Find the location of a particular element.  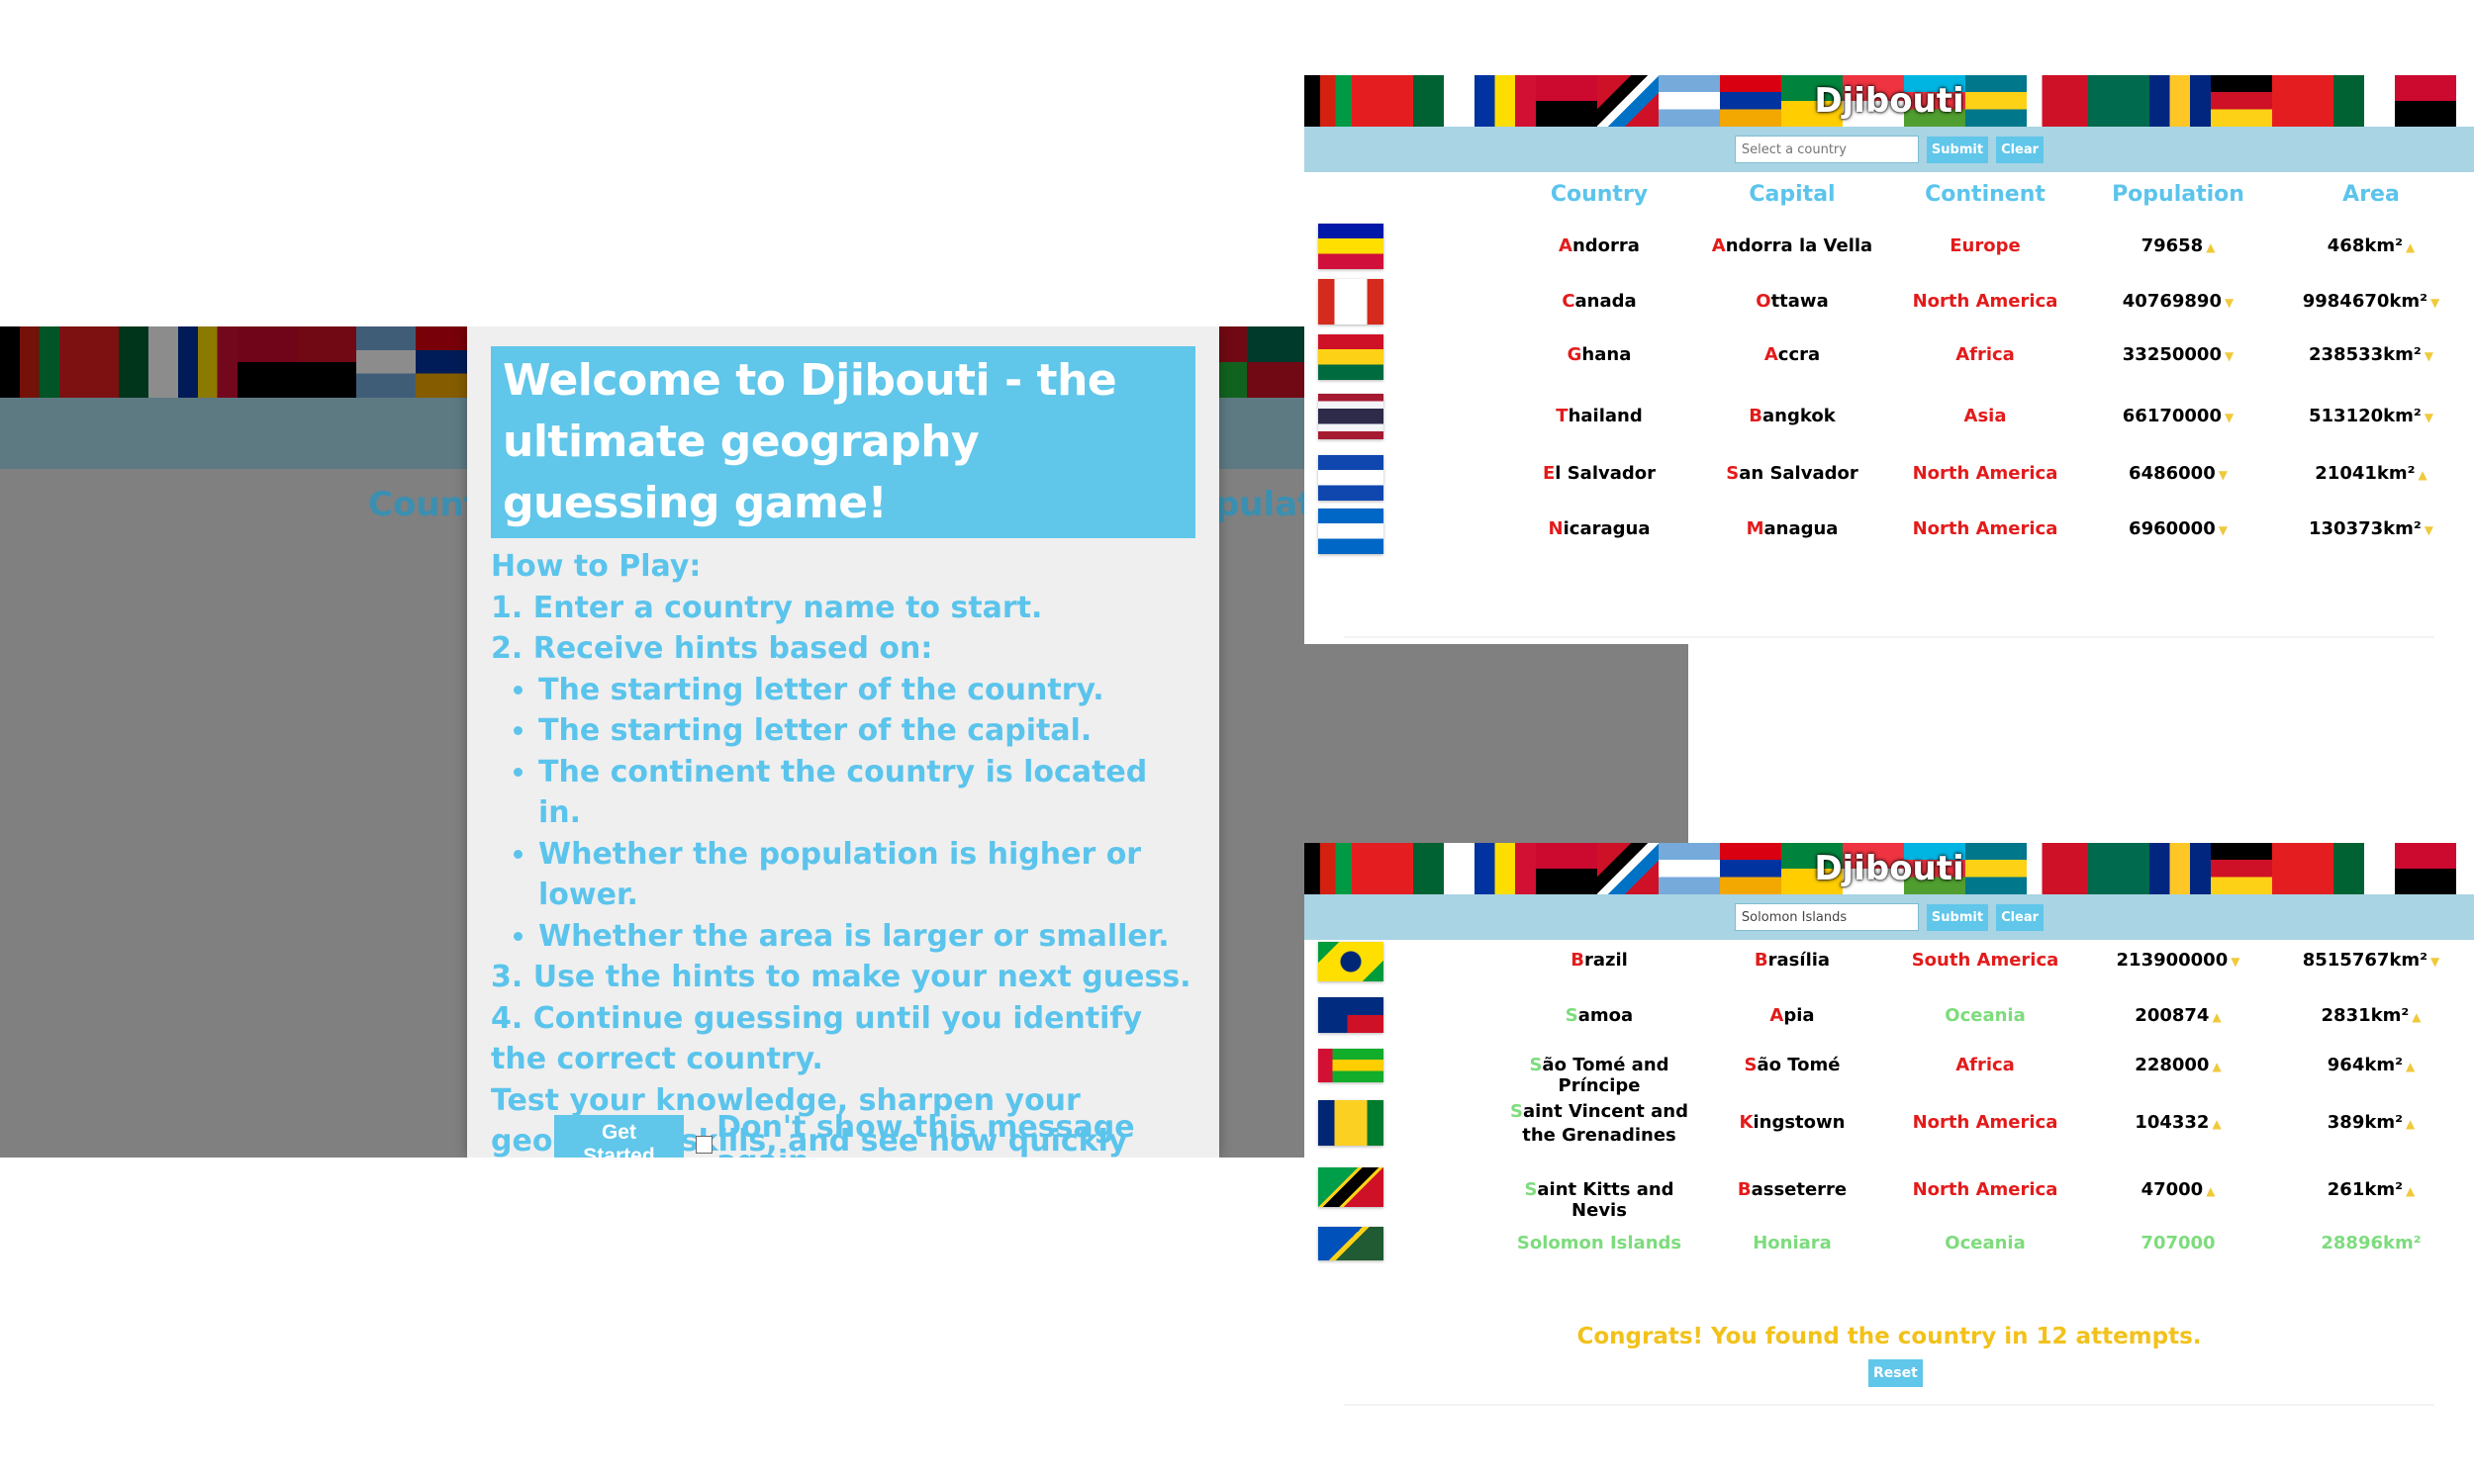

cell-population: 200874 ▲ is located at coordinates (2178, 1015).